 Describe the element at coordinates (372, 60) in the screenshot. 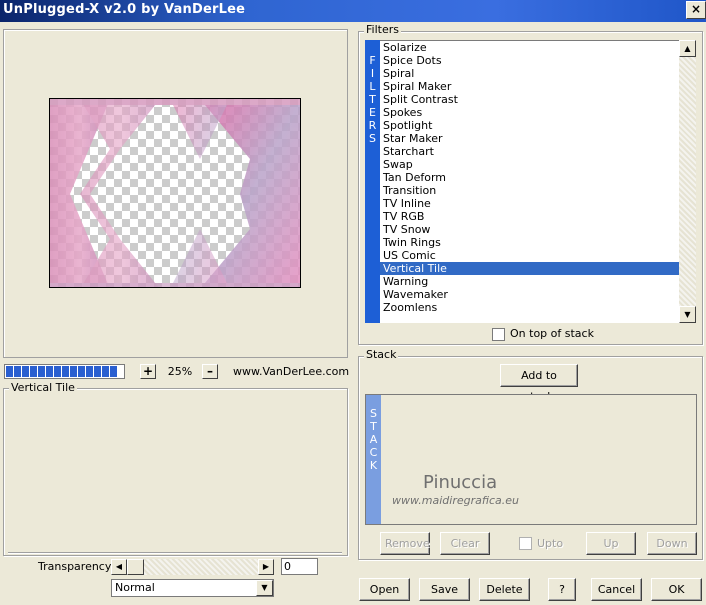

I see `side-letter: F` at that location.